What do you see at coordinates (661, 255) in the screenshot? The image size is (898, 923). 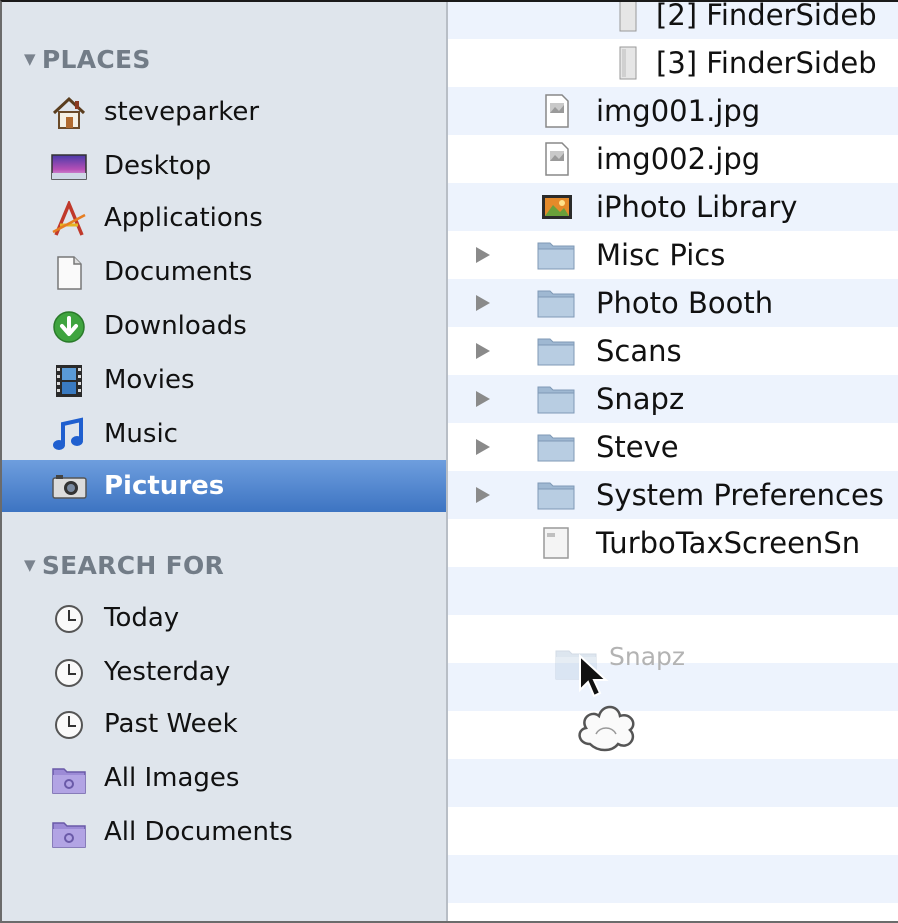 I see `list-item-label: Misc Pics` at bounding box center [661, 255].